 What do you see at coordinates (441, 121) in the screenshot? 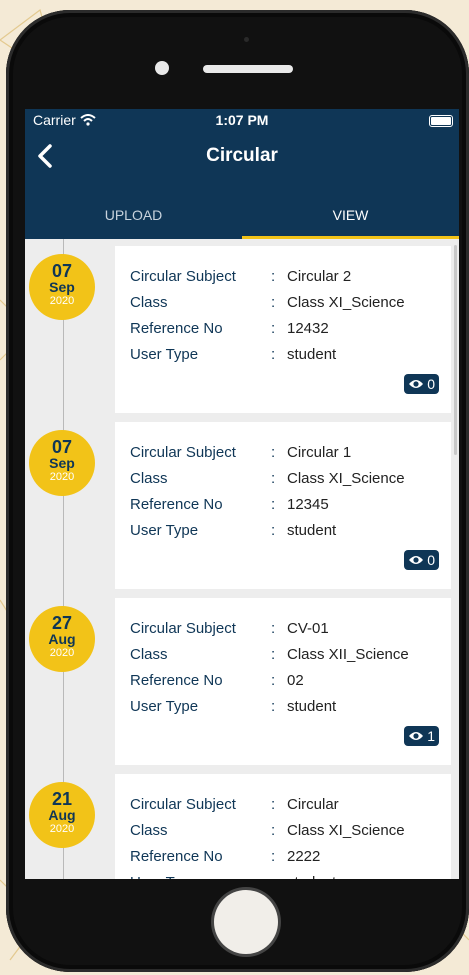
I see `battery-icon` at bounding box center [441, 121].